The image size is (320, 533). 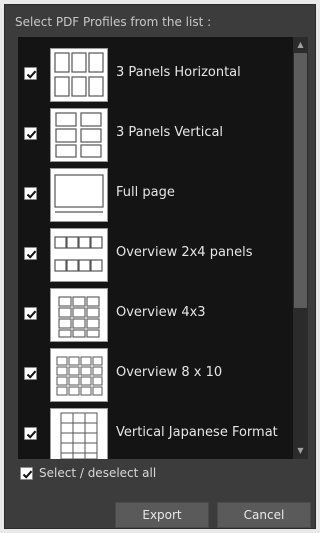 What do you see at coordinates (79, 135) in the screenshot?
I see `three-rows-icon` at bounding box center [79, 135].